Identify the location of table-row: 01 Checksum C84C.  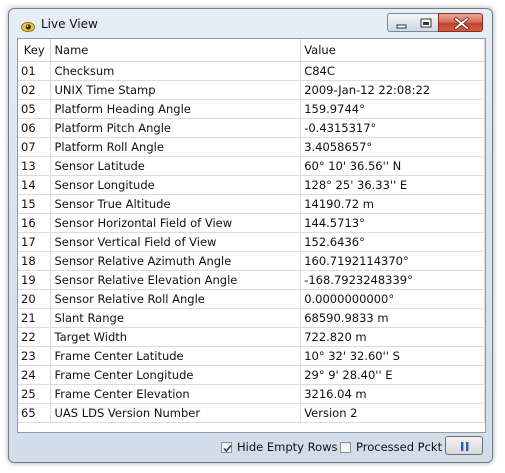
(251, 71).